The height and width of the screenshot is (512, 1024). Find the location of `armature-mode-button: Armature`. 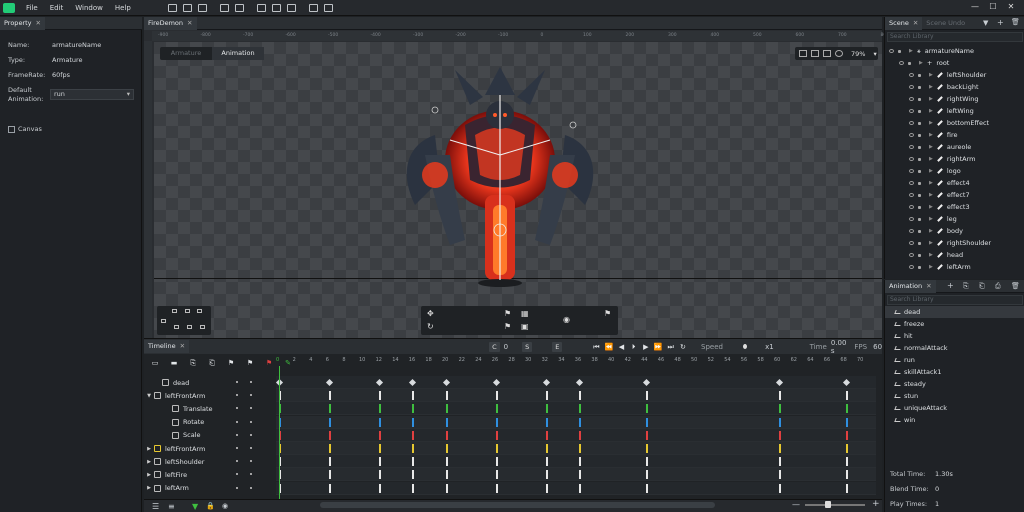

armature-mode-button: Armature is located at coordinates (186, 53).